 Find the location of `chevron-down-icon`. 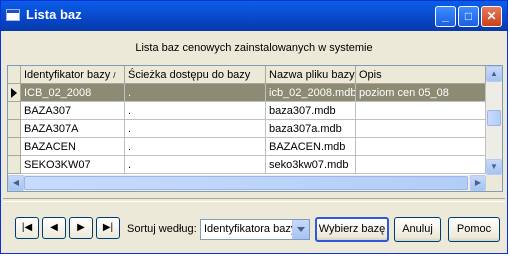

chevron-down-icon is located at coordinates (300, 229).